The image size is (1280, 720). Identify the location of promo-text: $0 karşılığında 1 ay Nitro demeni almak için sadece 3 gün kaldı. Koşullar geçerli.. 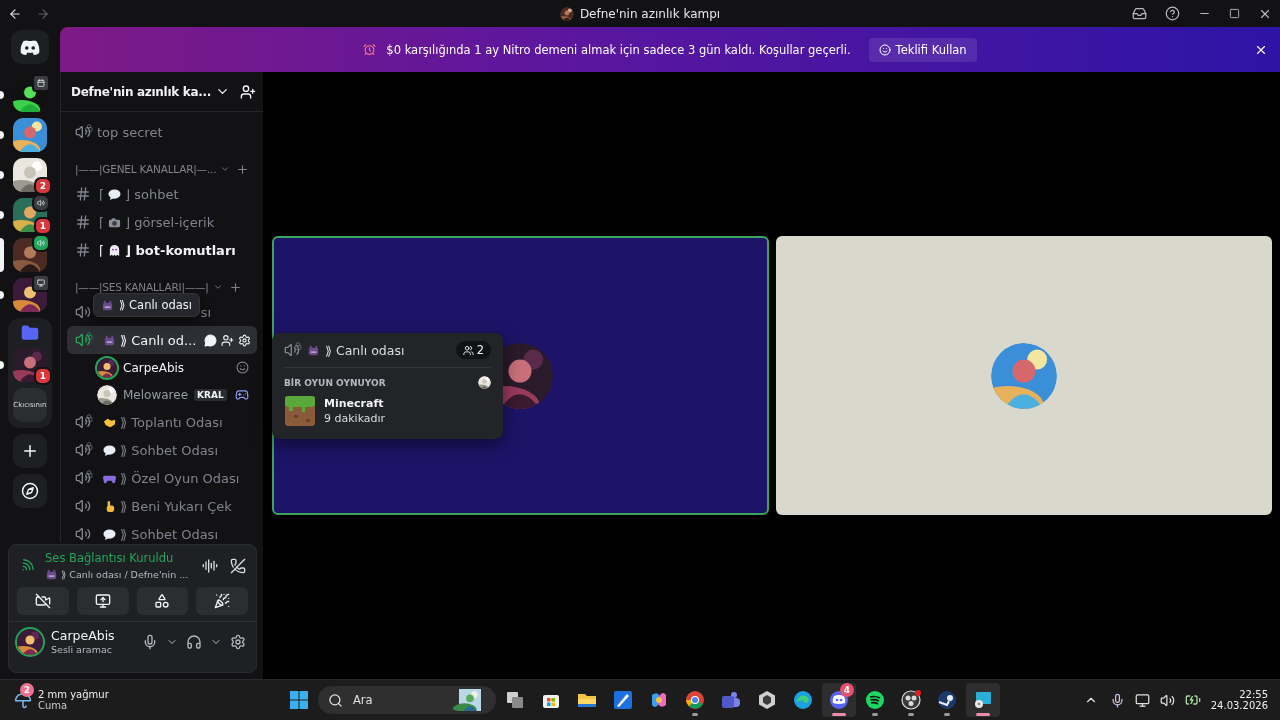
(618, 49).